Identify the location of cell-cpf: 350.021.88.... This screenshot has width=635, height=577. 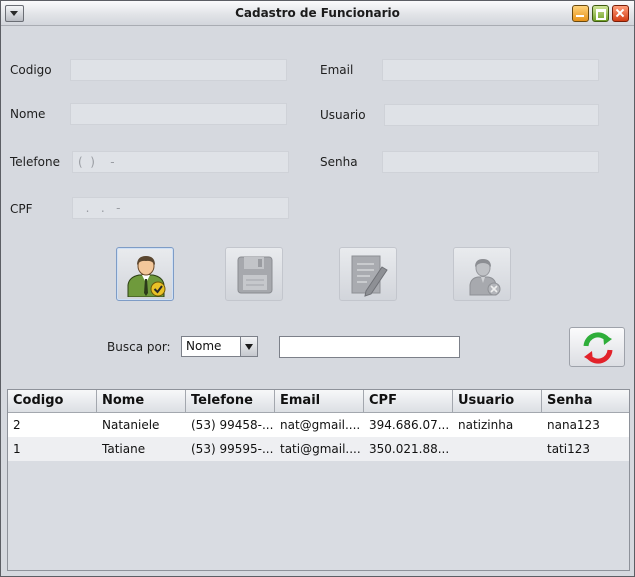
(409, 449).